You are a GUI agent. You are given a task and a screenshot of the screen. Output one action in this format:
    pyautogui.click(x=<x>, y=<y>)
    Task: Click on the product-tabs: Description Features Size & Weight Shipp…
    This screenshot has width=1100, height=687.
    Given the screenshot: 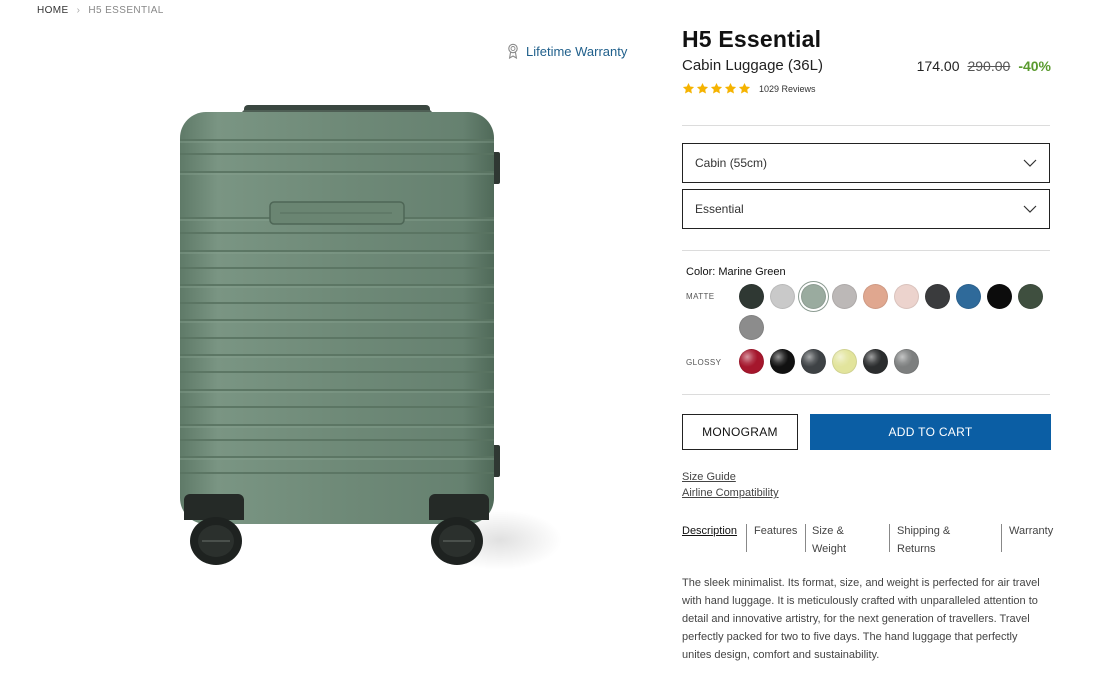 What is the action you would take?
    pyautogui.click(x=872, y=540)
    